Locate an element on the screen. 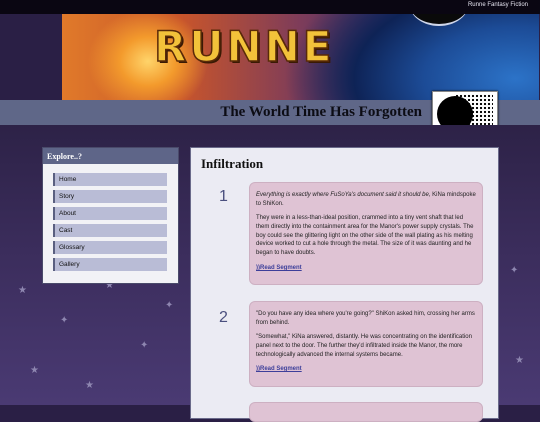  nav-list: Home Story About Cast Glossary Gallery is located at coordinates (115, 222).